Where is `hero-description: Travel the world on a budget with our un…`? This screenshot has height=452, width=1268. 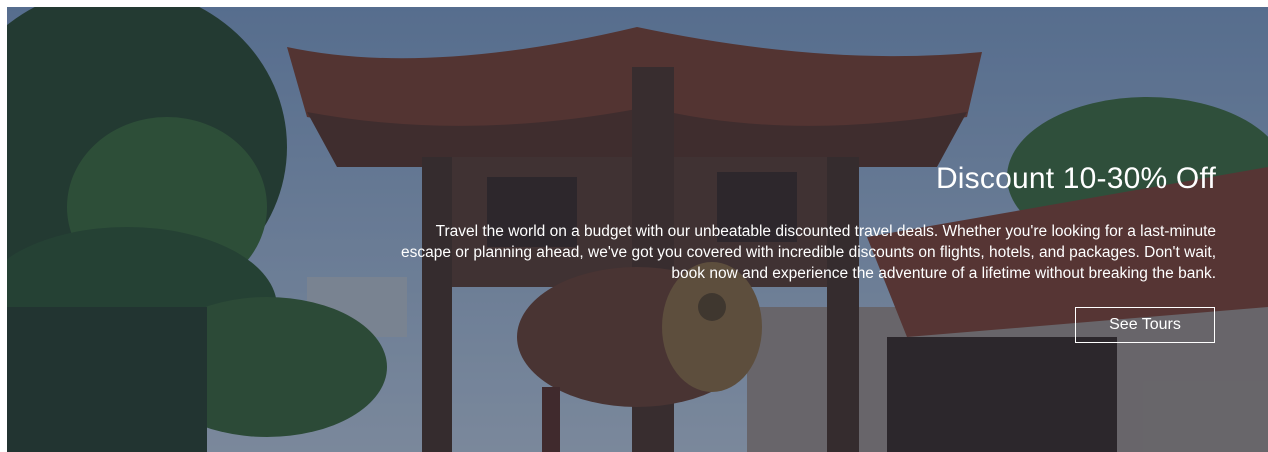
hero-description: Travel the world on a budget with our un… is located at coordinates (808, 252).